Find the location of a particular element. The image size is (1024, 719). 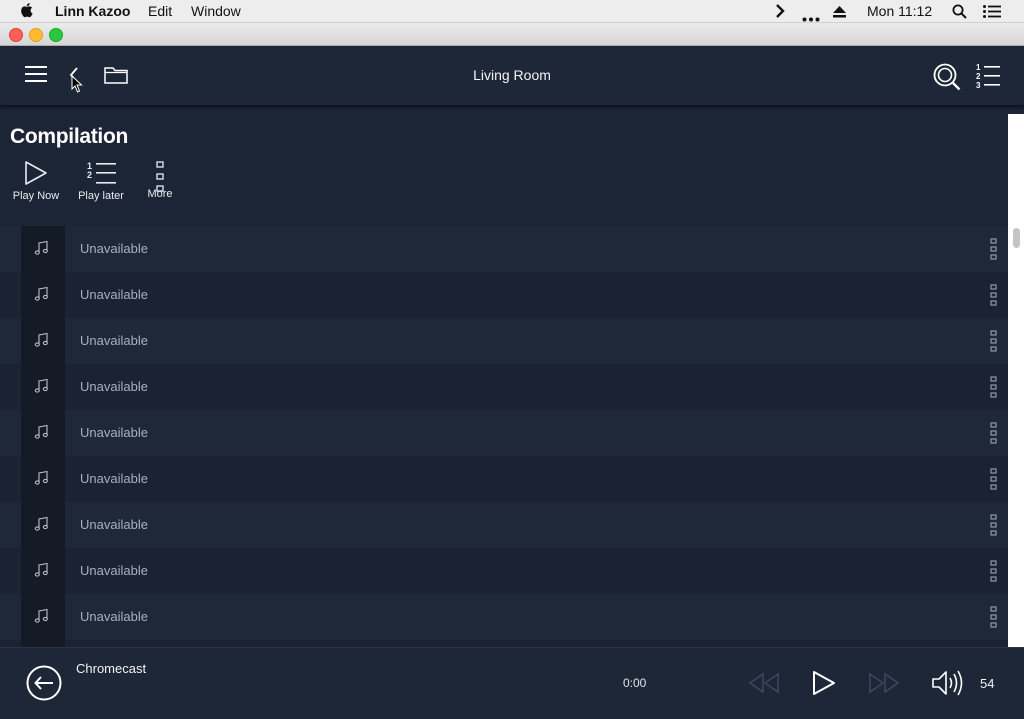

apple-icon is located at coordinates (27, 10).